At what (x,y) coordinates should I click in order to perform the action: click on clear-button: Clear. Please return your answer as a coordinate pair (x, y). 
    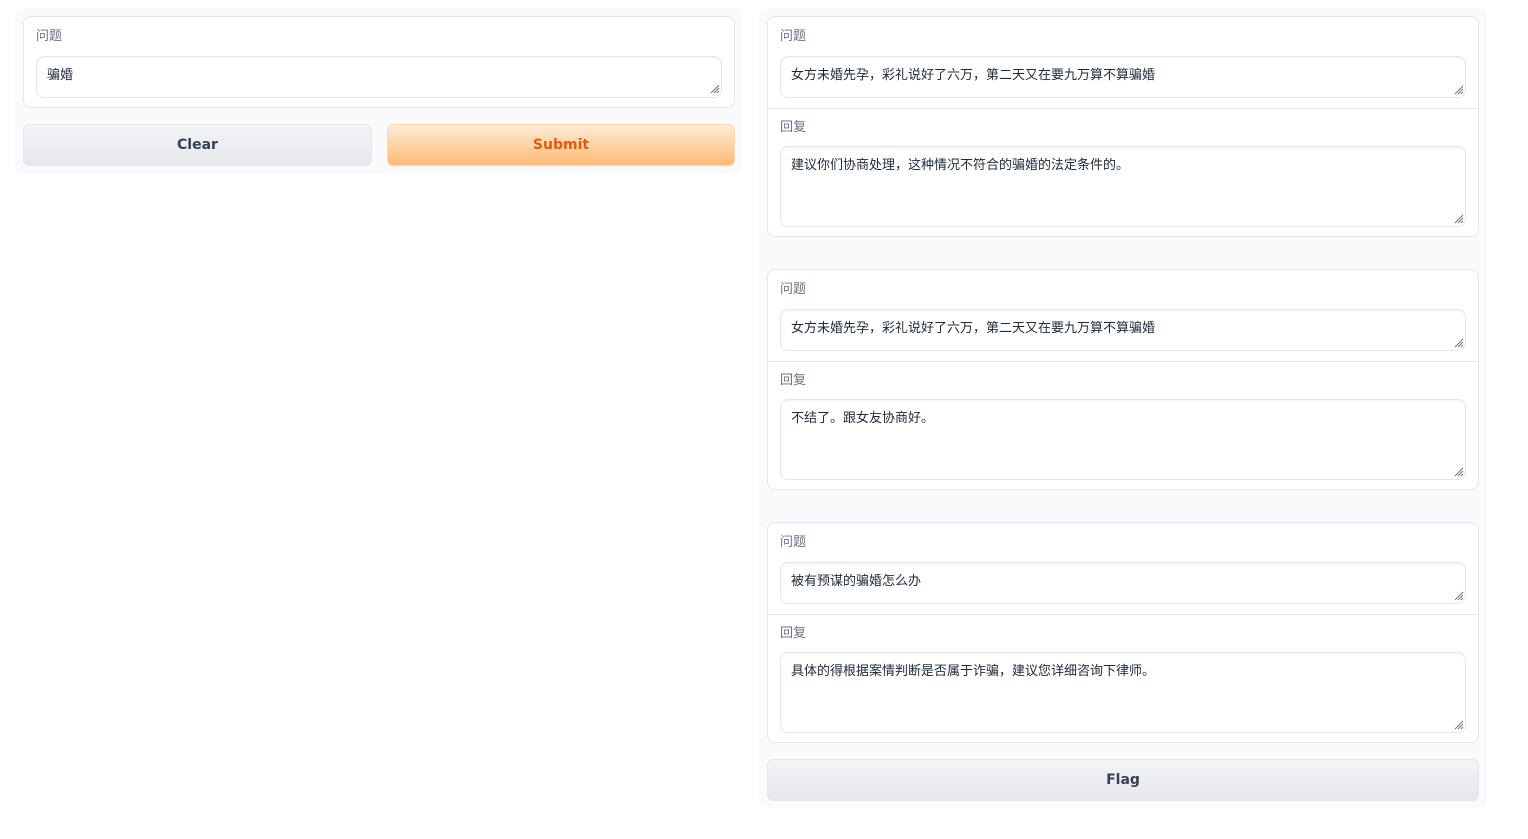
    Looking at the image, I should click on (197, 145).